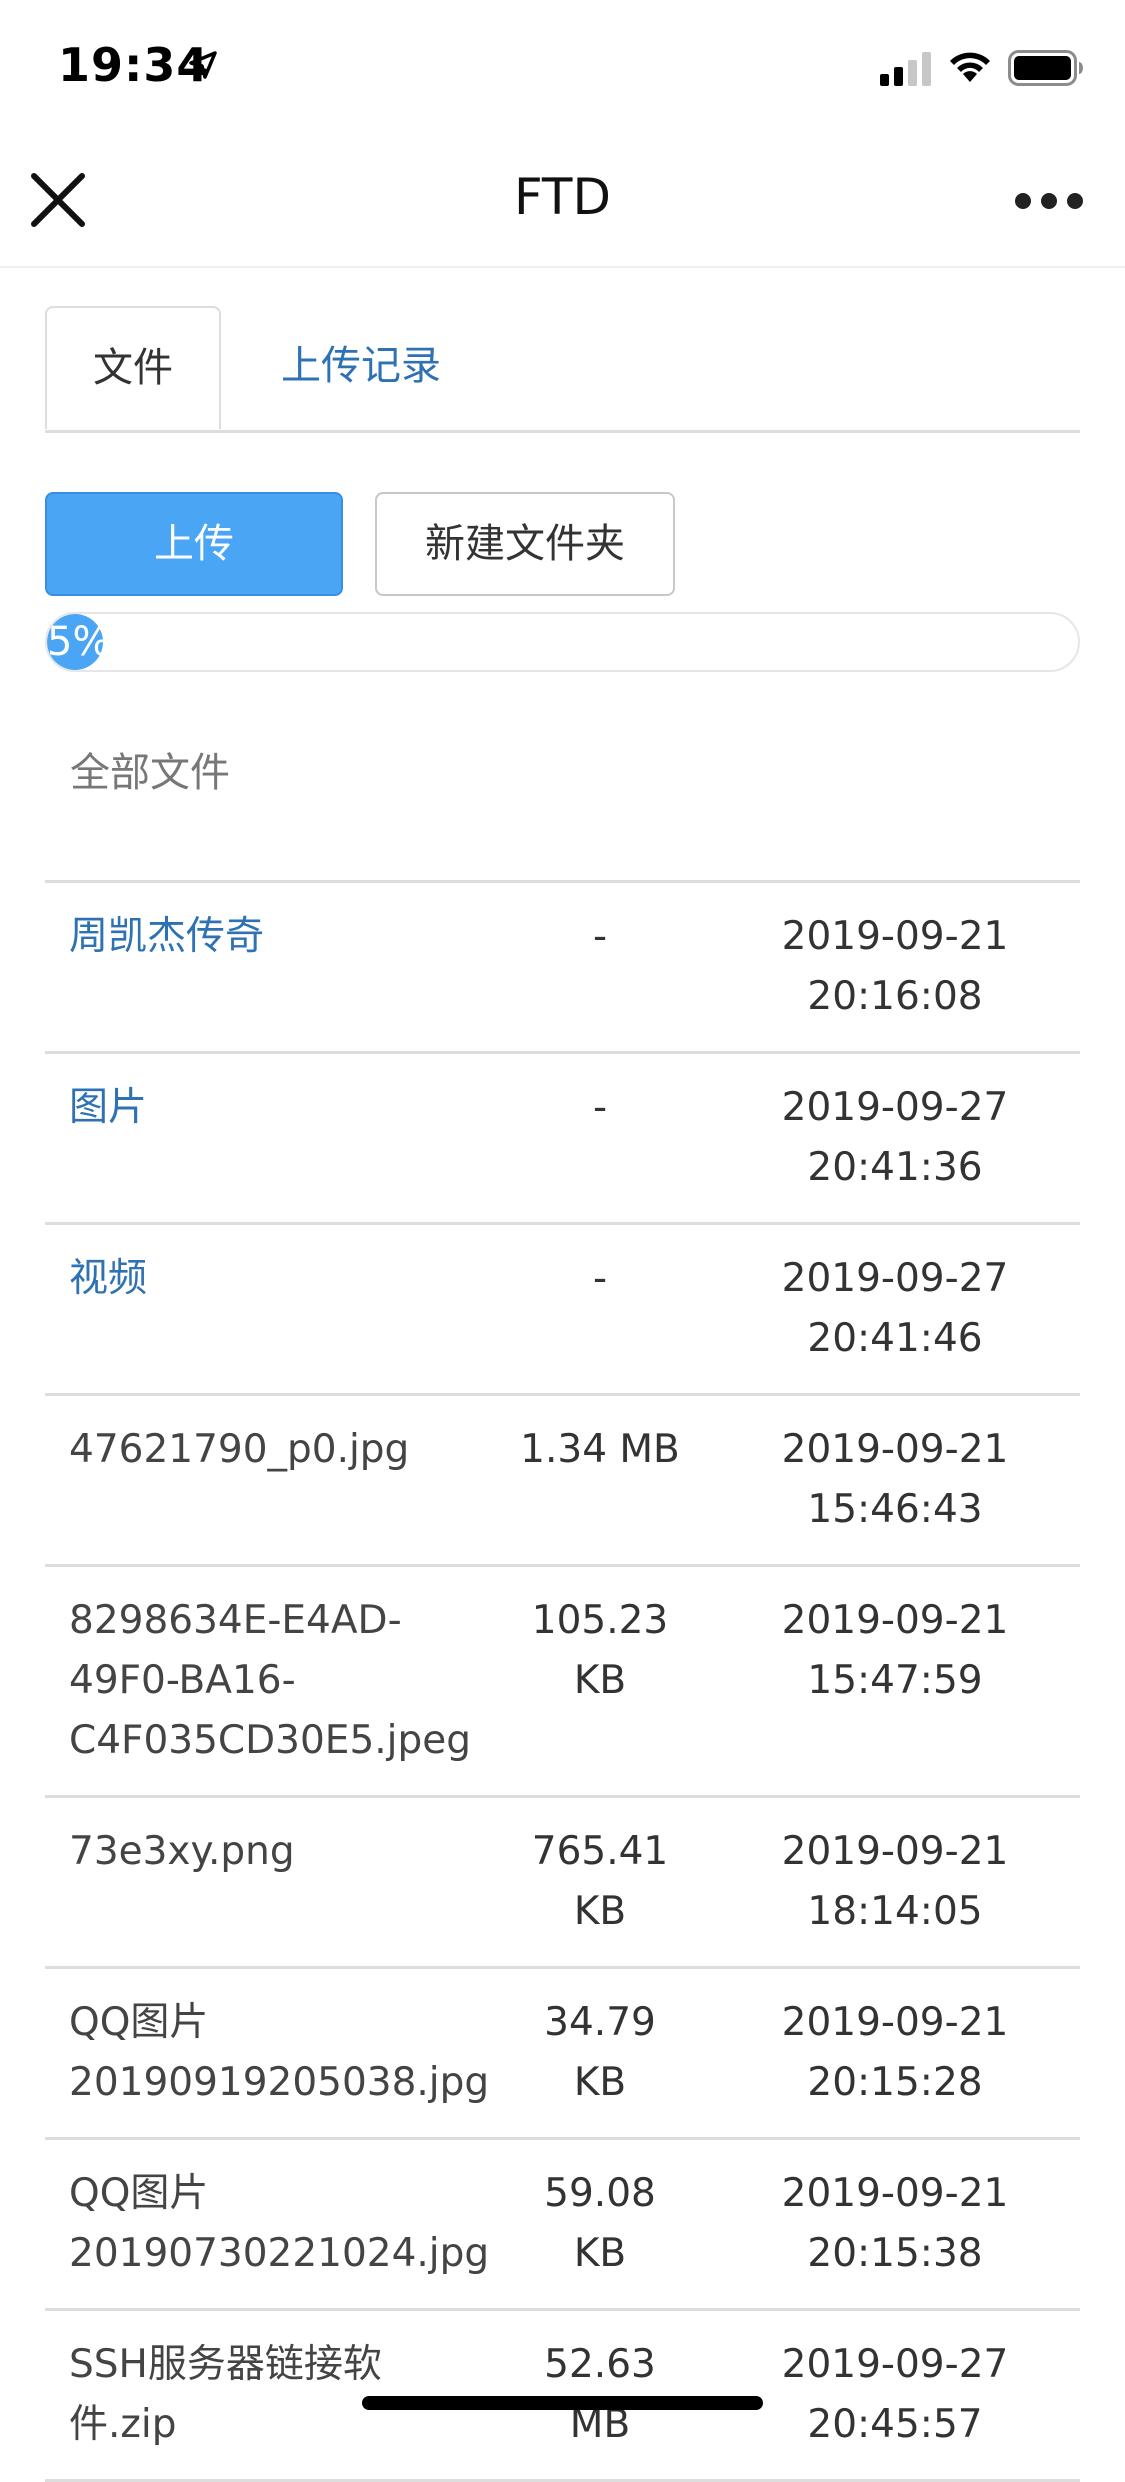 The height and width of the screenshot is (2482, 1125). I want to click on tab-bar: 文件 上传记录, so click(562, 369).